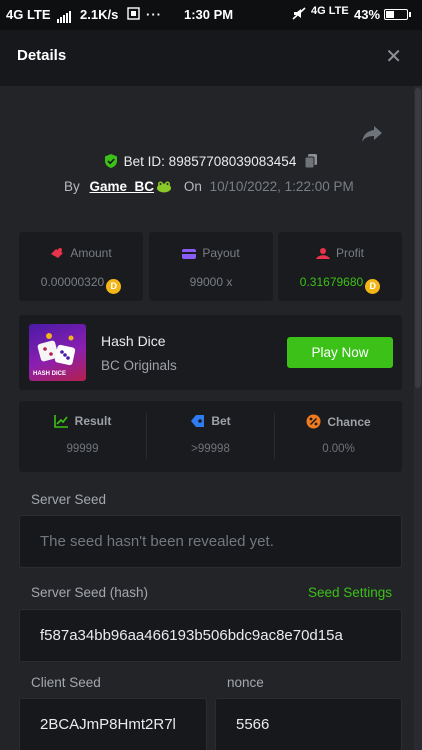 The width and height of the screenshot is (422, 750). What do you see at coordinates (93, 421) in the screenshot?
I see `result-label: Result` at bounding box center [93, 421].